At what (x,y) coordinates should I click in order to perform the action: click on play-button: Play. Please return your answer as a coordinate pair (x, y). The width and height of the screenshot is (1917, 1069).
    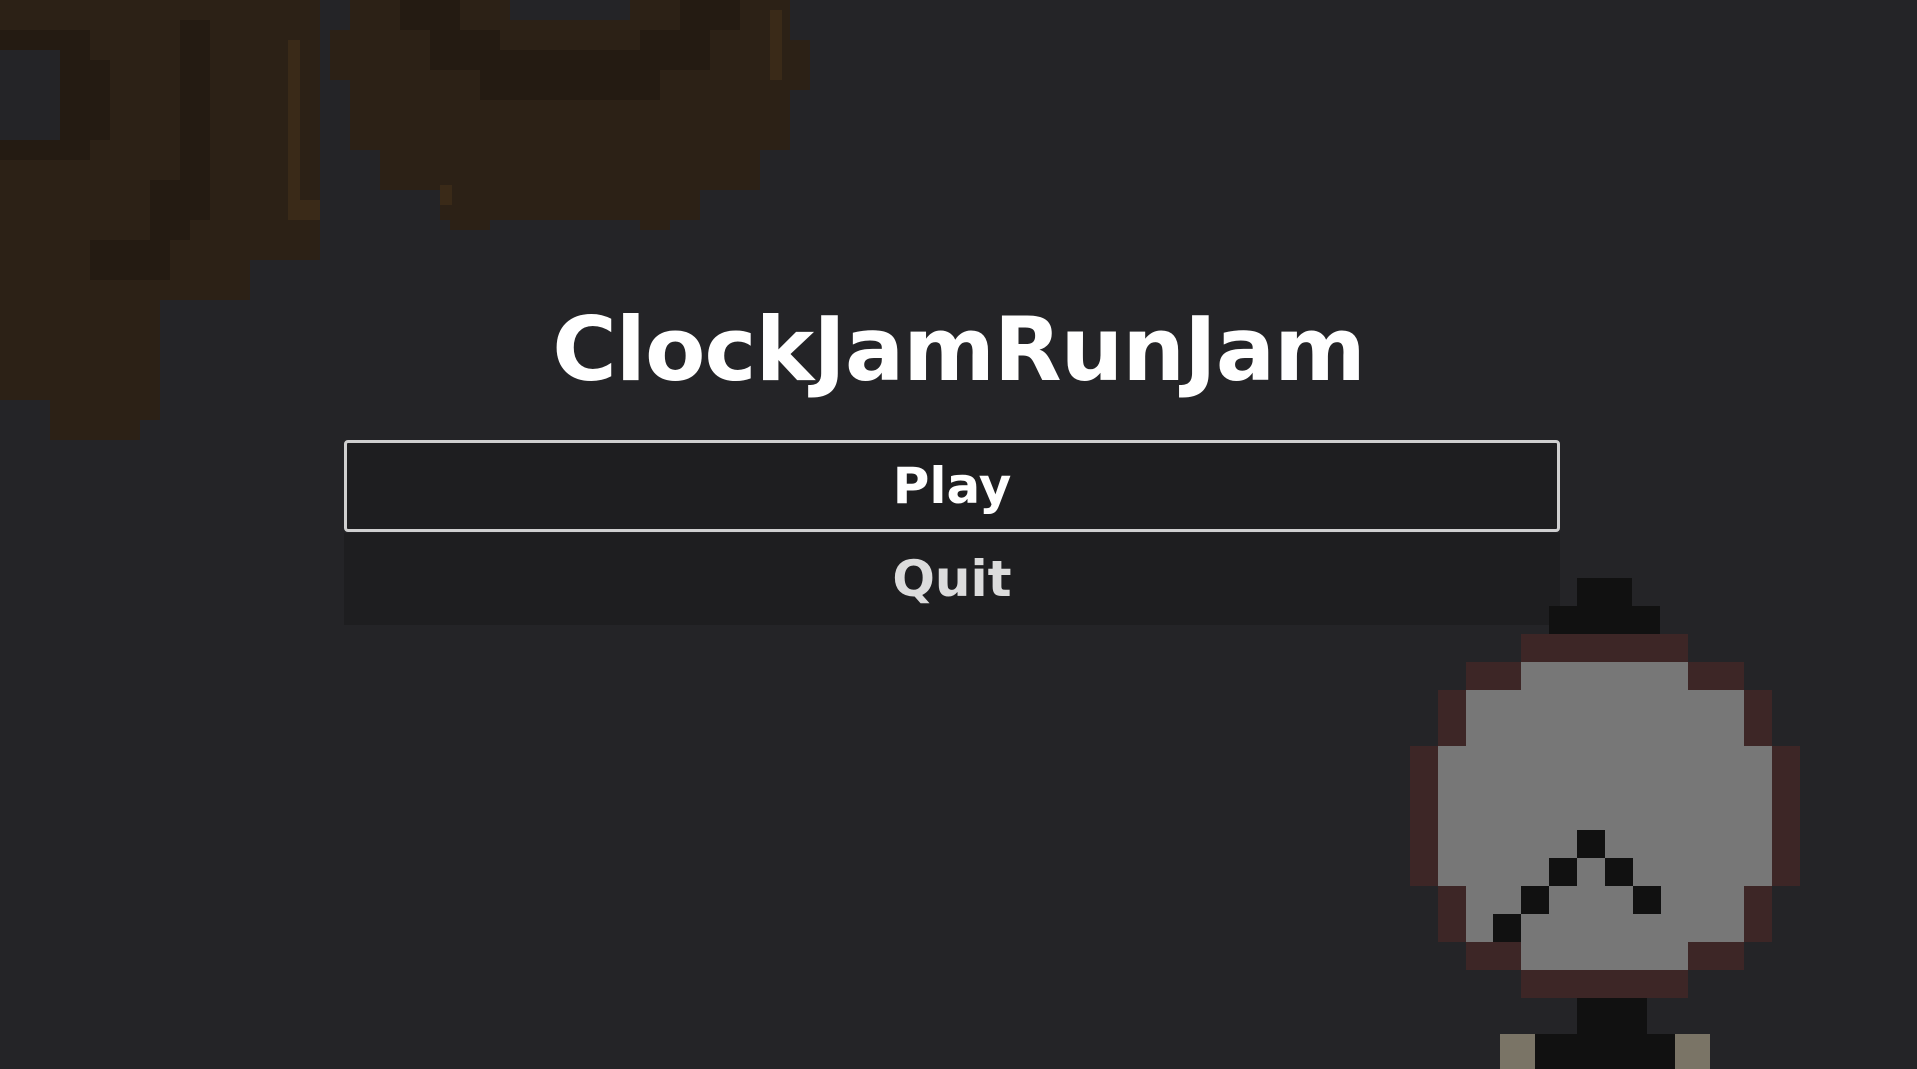
    Looking at the image, I should click on (952, 486).